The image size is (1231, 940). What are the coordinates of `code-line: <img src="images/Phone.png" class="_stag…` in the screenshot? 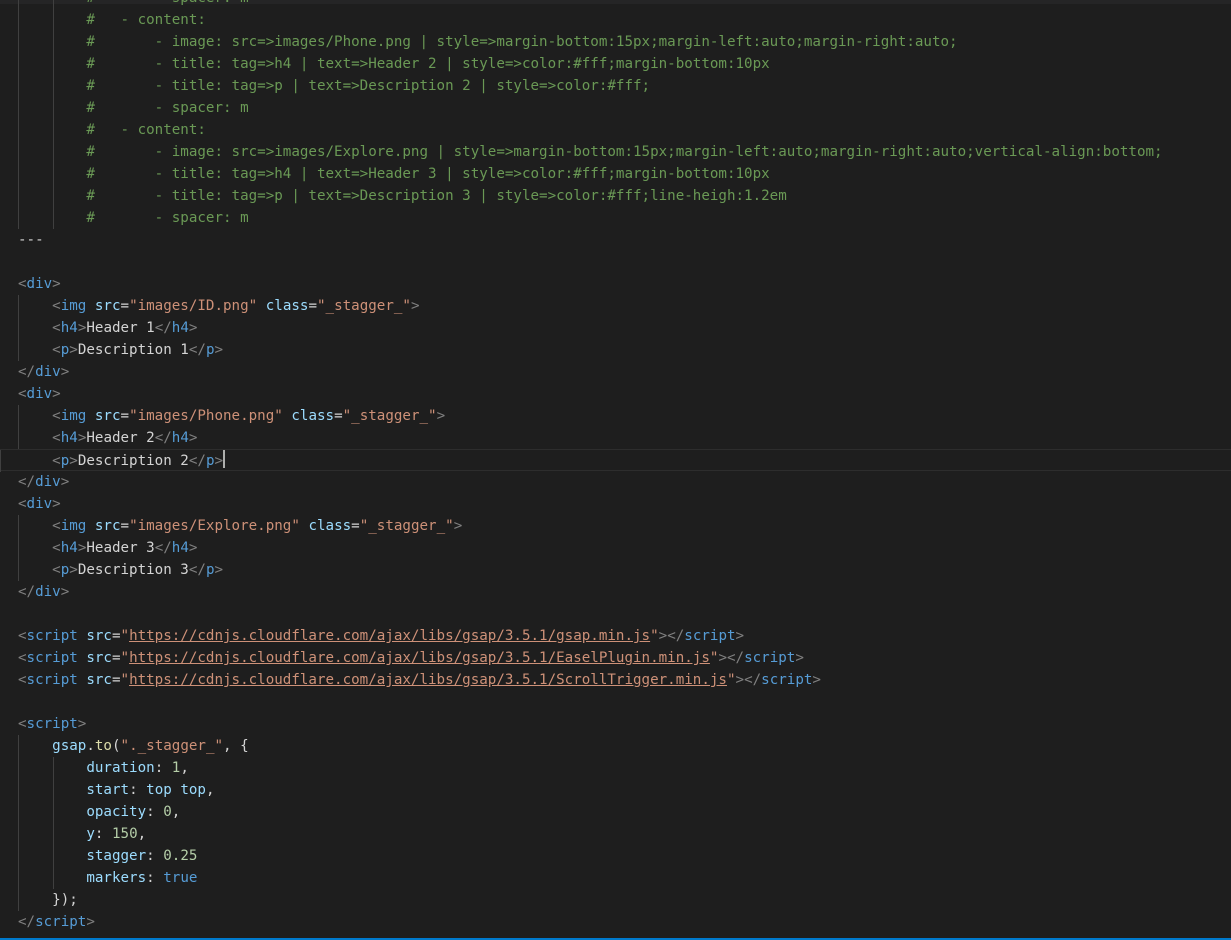 It's located at (624, 416).